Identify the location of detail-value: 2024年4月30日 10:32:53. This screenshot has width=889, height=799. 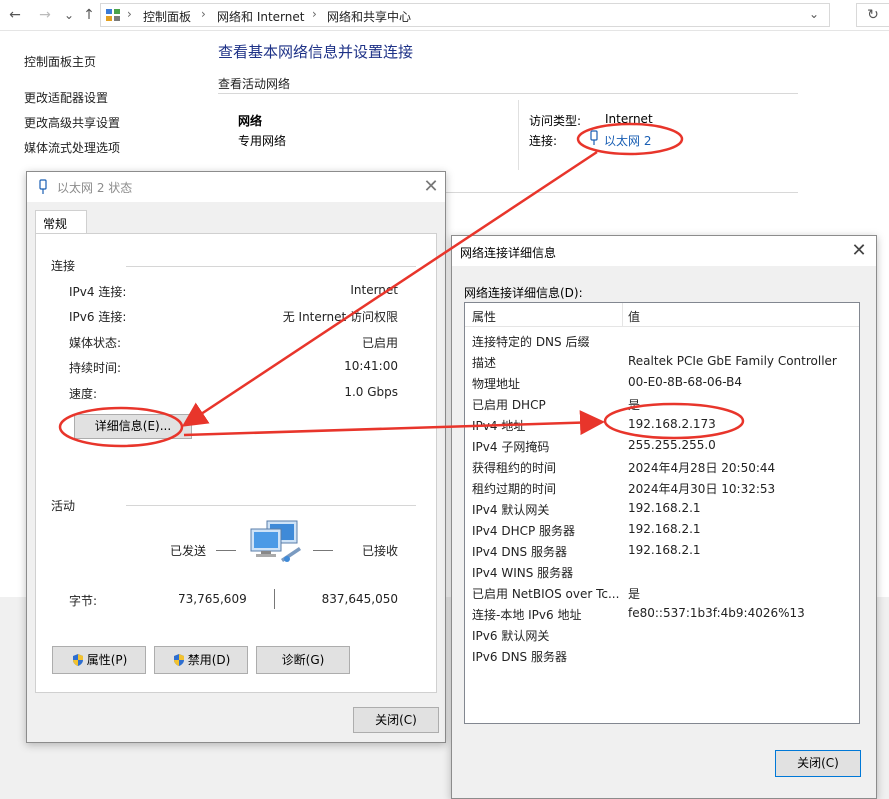
(702, 489).